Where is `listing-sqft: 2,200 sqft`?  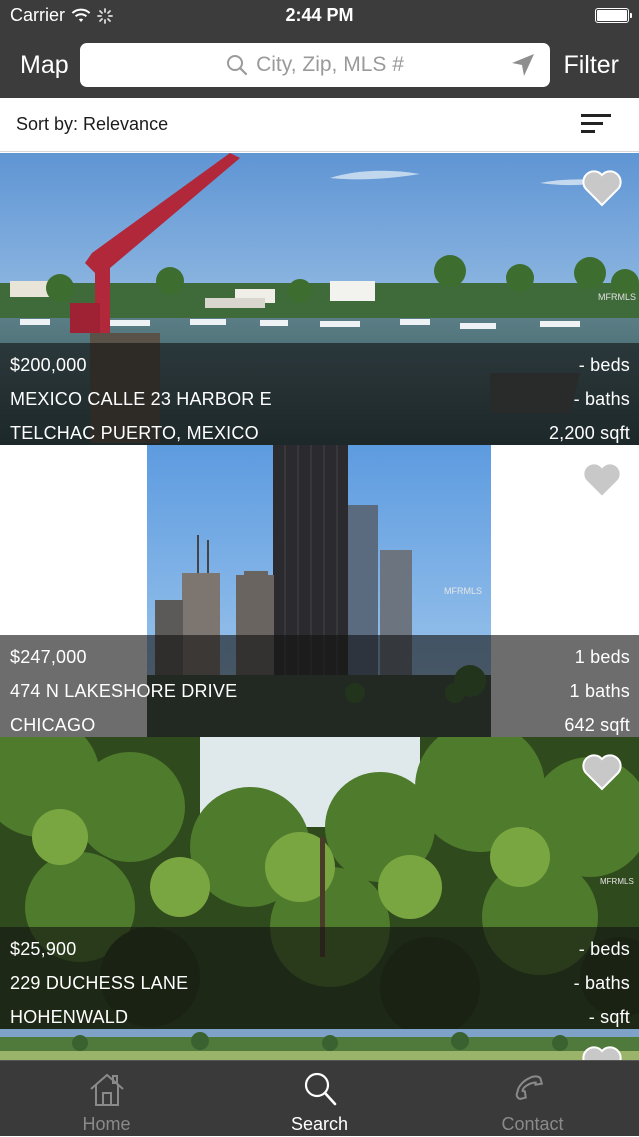
listing-sqft: 2,200 sqft is located at coordinates (589, 433).